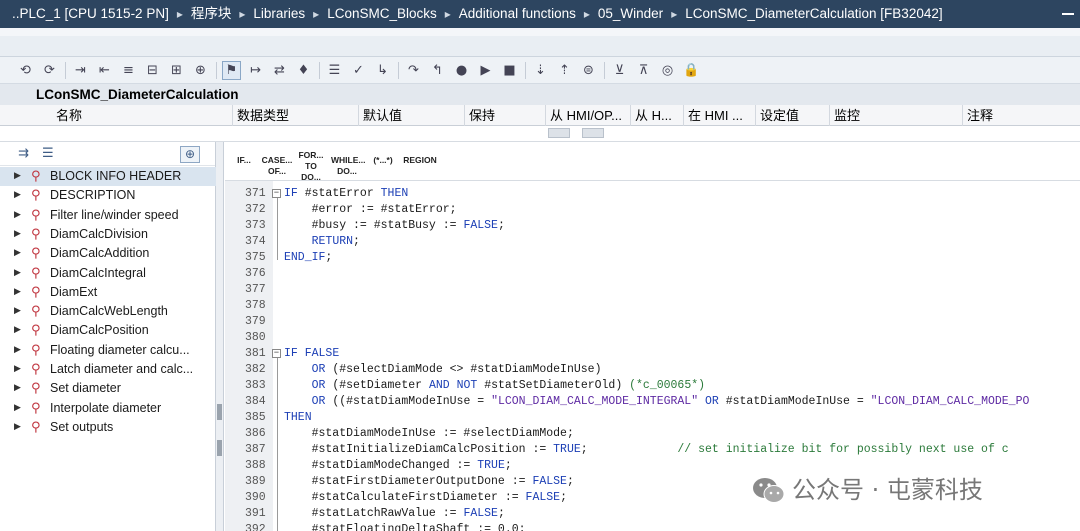 This screenshot has width=1080, height=531. What do you see at coordinates (108, 311) in the screenshot?
I see `tree-item: ▶ ⚲ DiamCalcWebLength` at bounding box center [108, 311].